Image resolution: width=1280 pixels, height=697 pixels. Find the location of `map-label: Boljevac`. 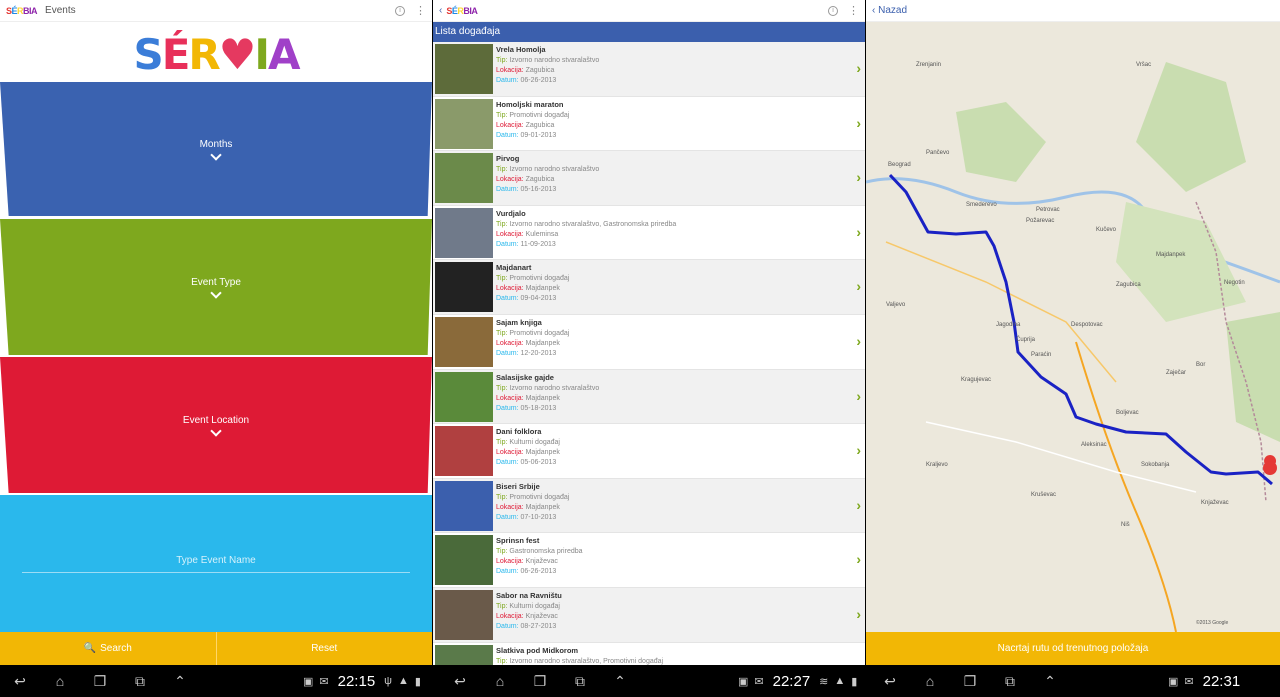

map-label: Boljevac is located at coordinates (1127, 413).